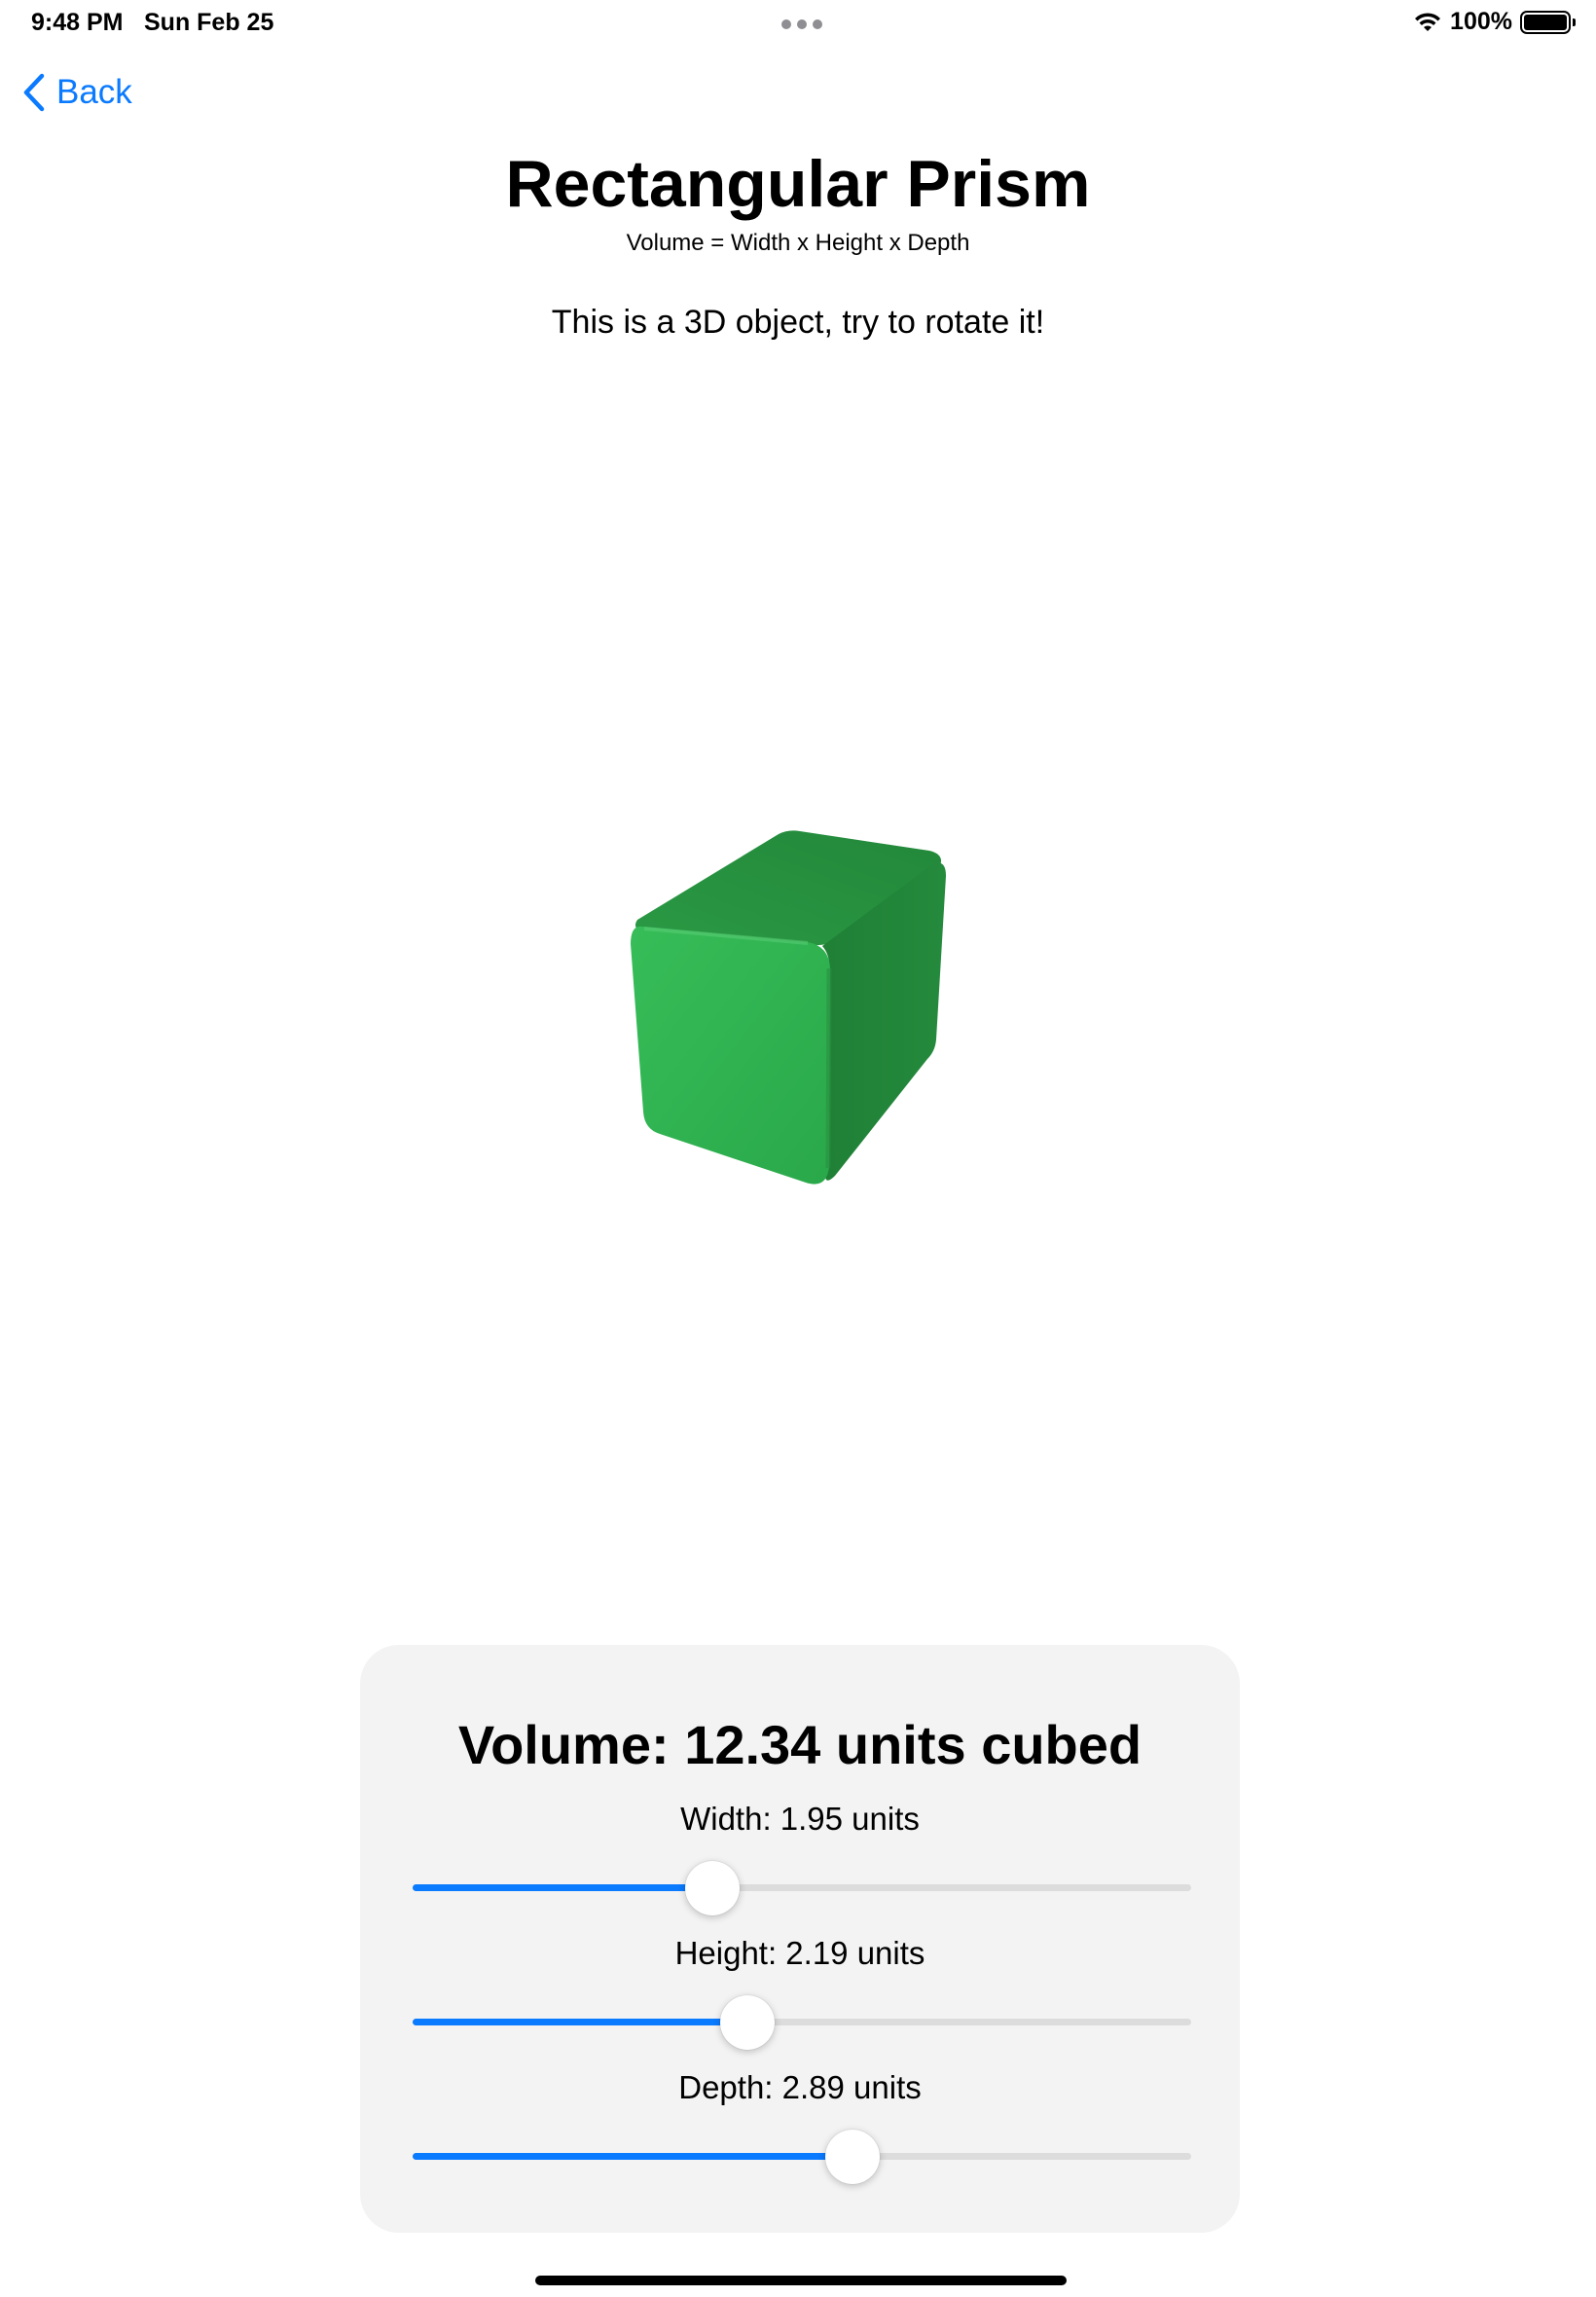 The width and height of the screenshot is (1596, 2297). I want to click on height-label: Height: 2.19 units, so click(800, 1953).